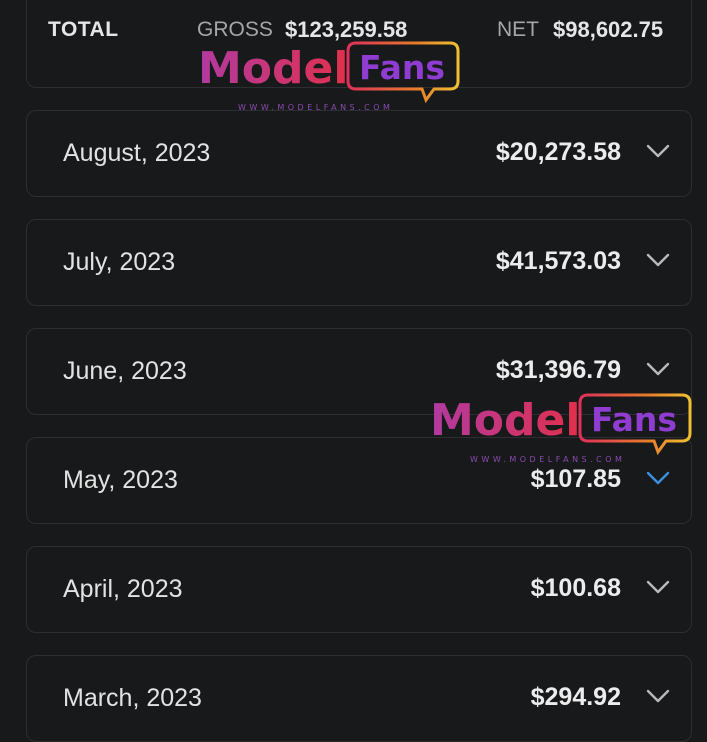  I want to click on month-label: March, 2023, so click(132, 698).